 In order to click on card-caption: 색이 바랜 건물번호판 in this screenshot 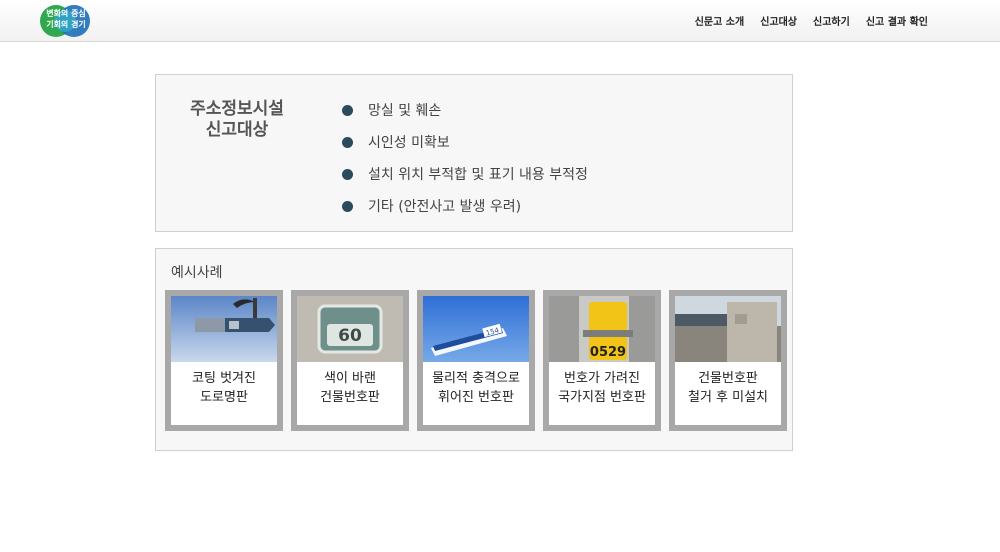, I will do `click(350, 388)`.